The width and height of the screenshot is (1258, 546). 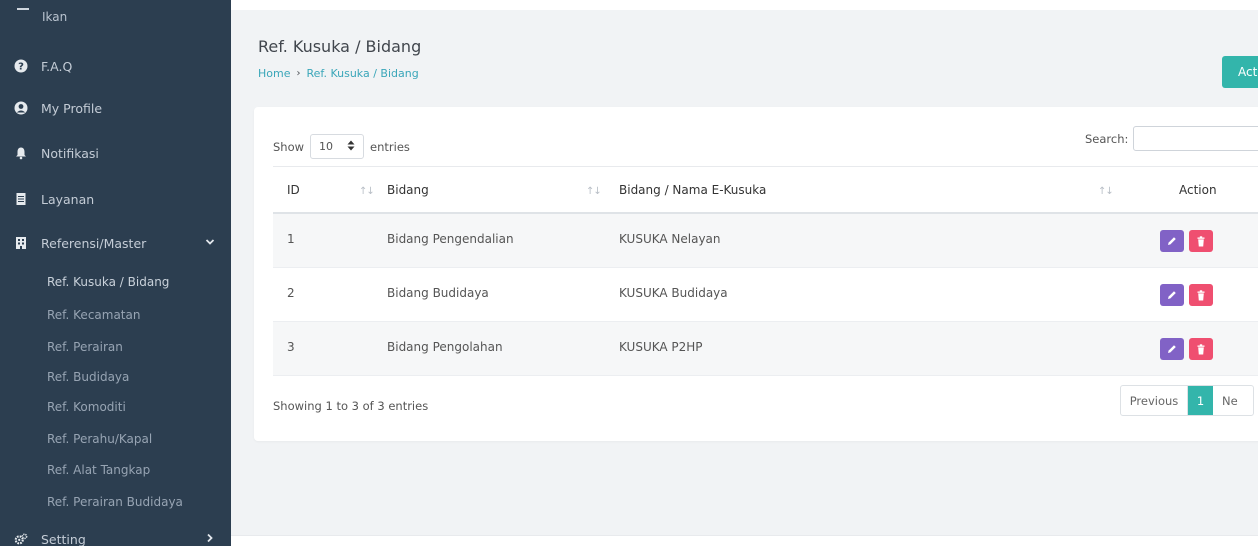 I want to click on sidebar-item-my-profile: My Profile, so click(x=115, y=108).